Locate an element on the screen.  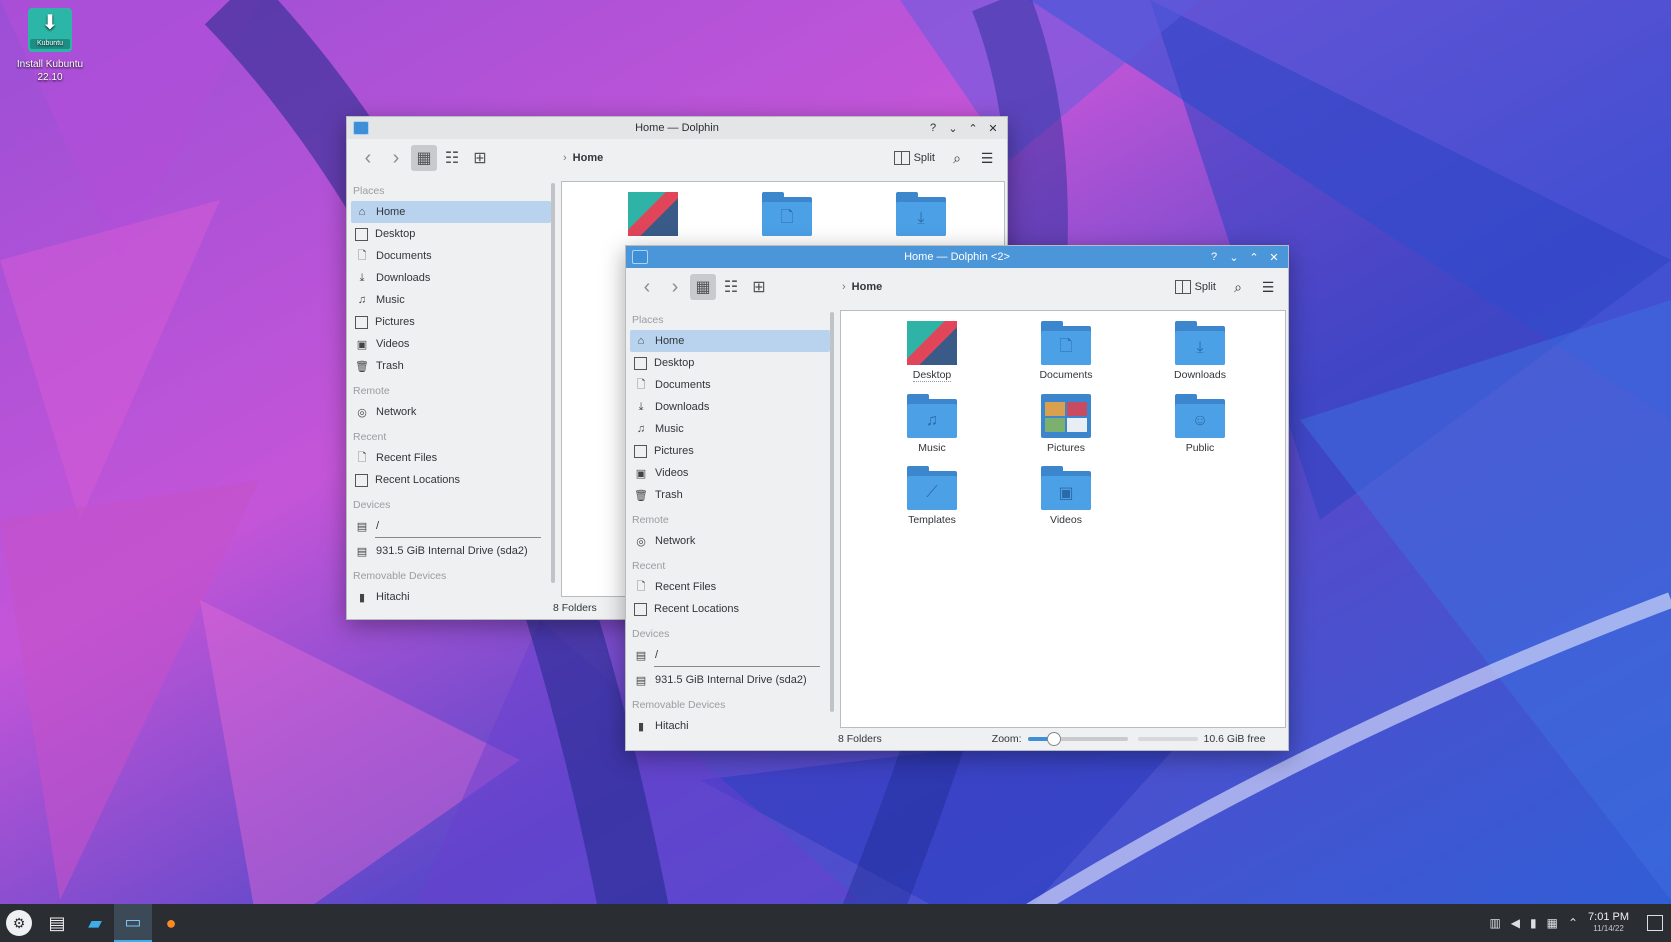
file-item-templates: ⟋ Templates is located at coordinates (932, 496).